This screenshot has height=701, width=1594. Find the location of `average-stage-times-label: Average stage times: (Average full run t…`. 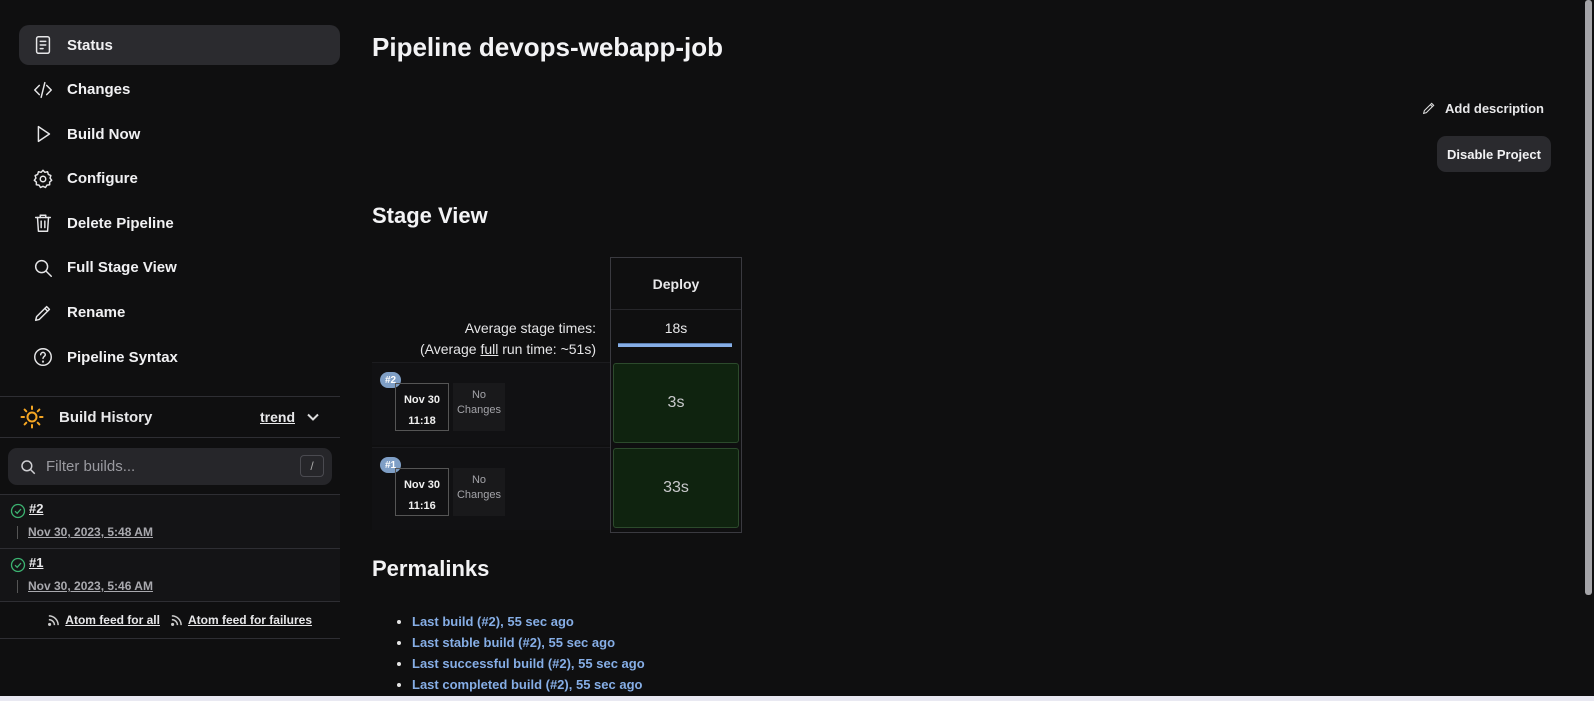

average-stage-times-label: Average stage times: (Average full run t… is located at coordinates (508, 339).